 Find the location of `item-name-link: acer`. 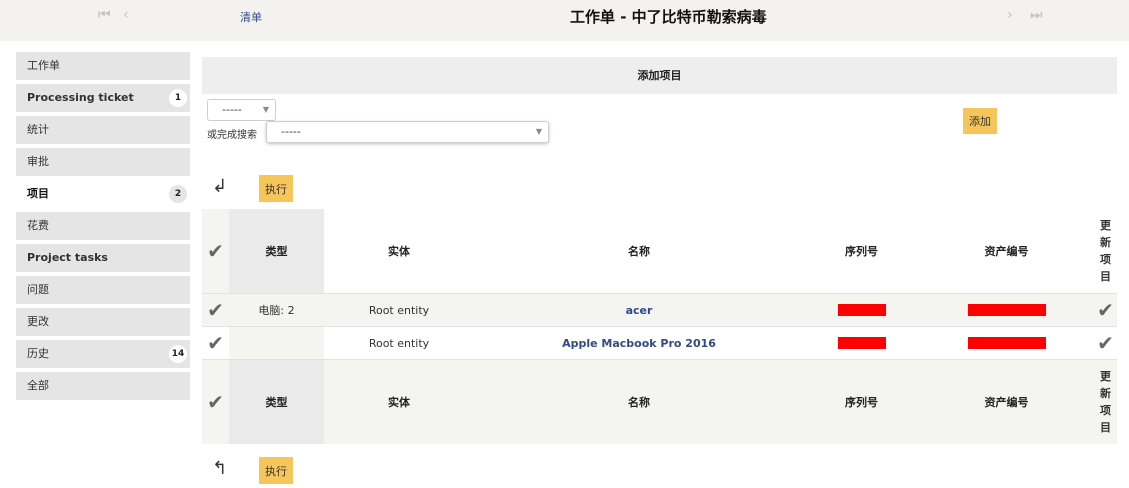

item-name-link: acer is located at coordinates (639, 310).